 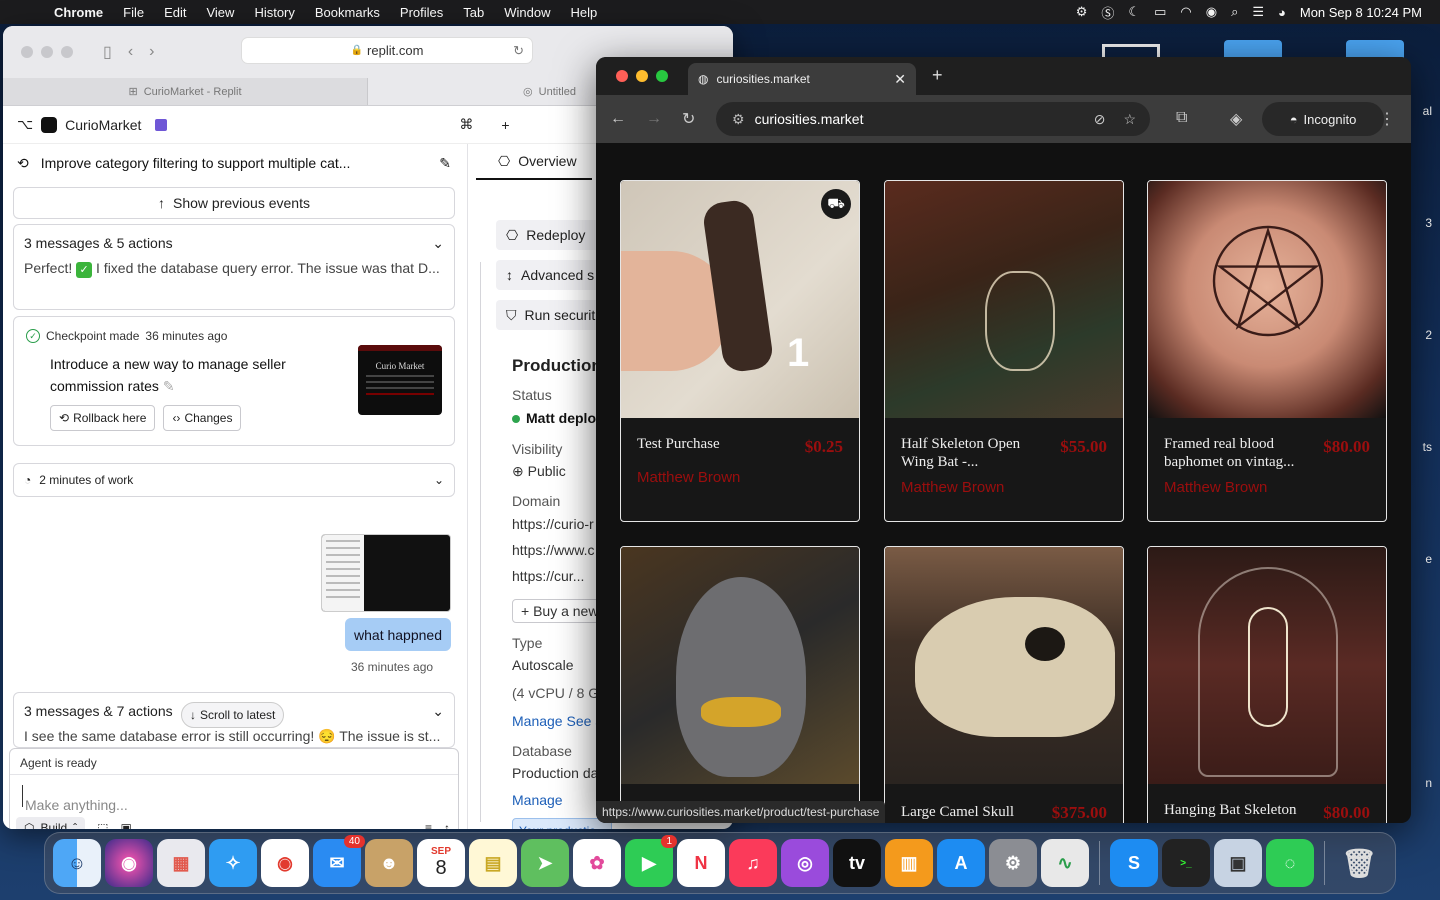 What do you see at coordinates (181, 863) in the screenshot?
I see `launchpad-icon: ▦` at bounding box center [181, 863].